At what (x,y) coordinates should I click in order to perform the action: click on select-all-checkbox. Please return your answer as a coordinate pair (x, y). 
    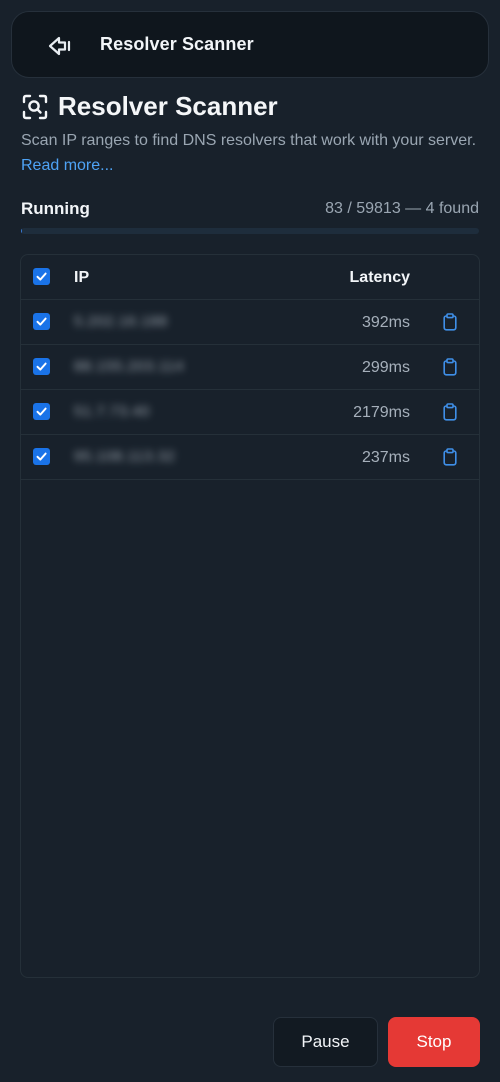
    Looking at the image, I should click on (41, 276).